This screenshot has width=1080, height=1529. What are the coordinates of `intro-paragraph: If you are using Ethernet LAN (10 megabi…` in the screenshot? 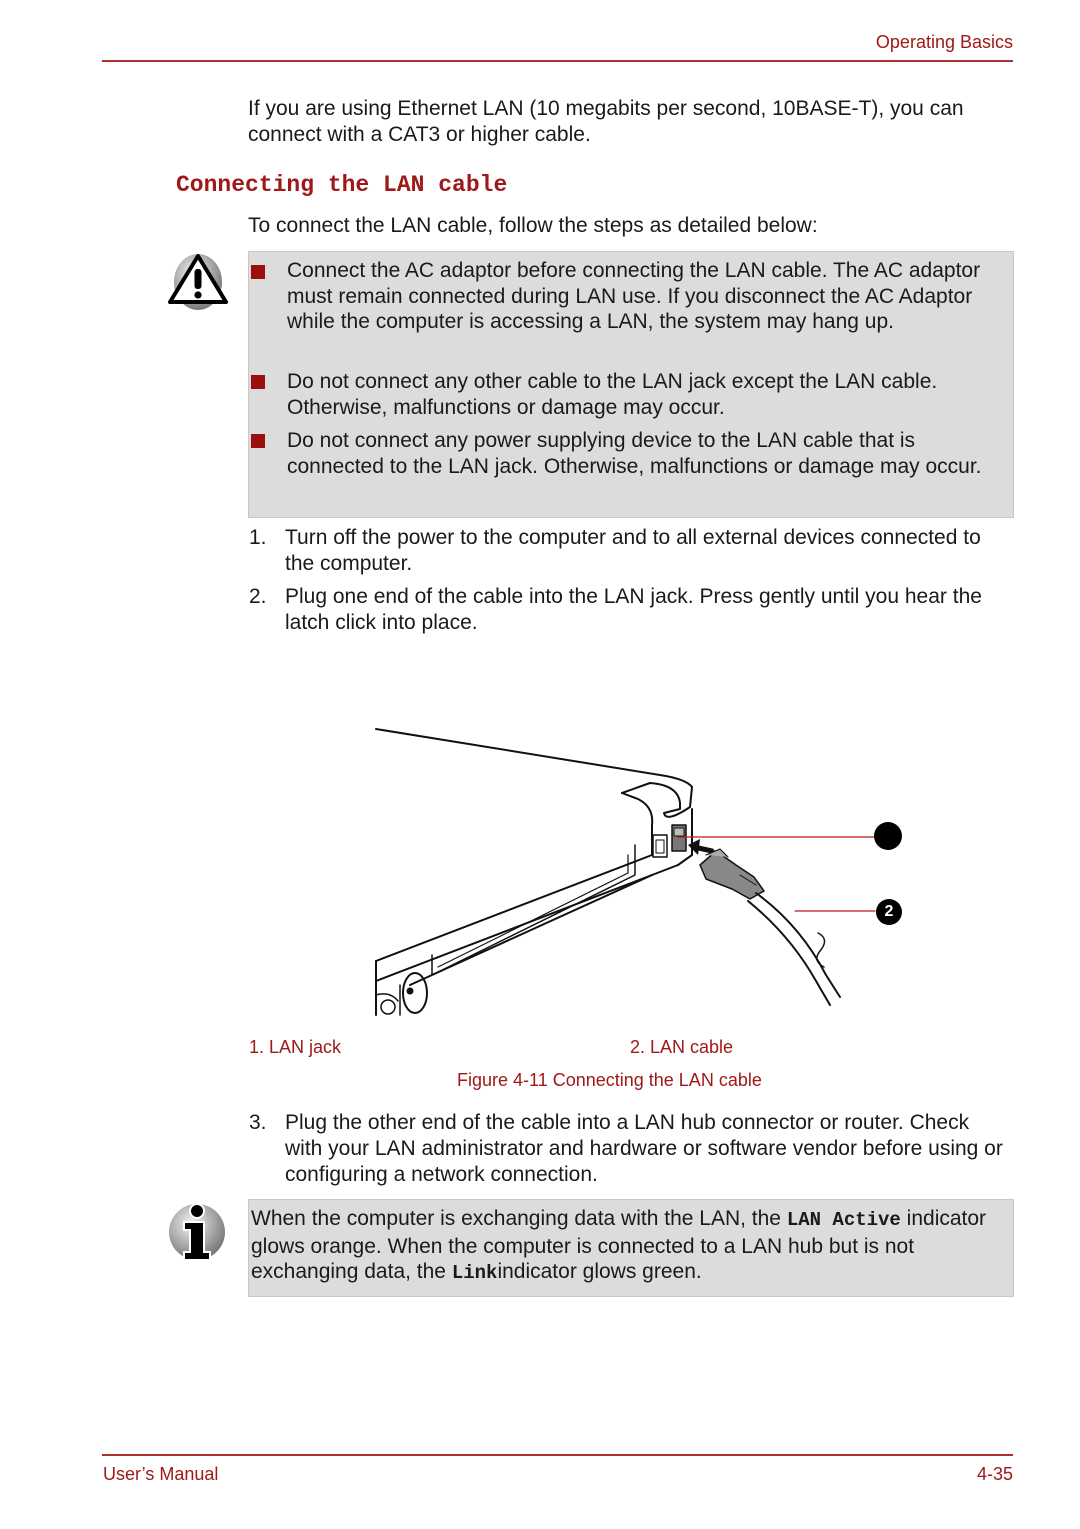 It's located at (606, 121).